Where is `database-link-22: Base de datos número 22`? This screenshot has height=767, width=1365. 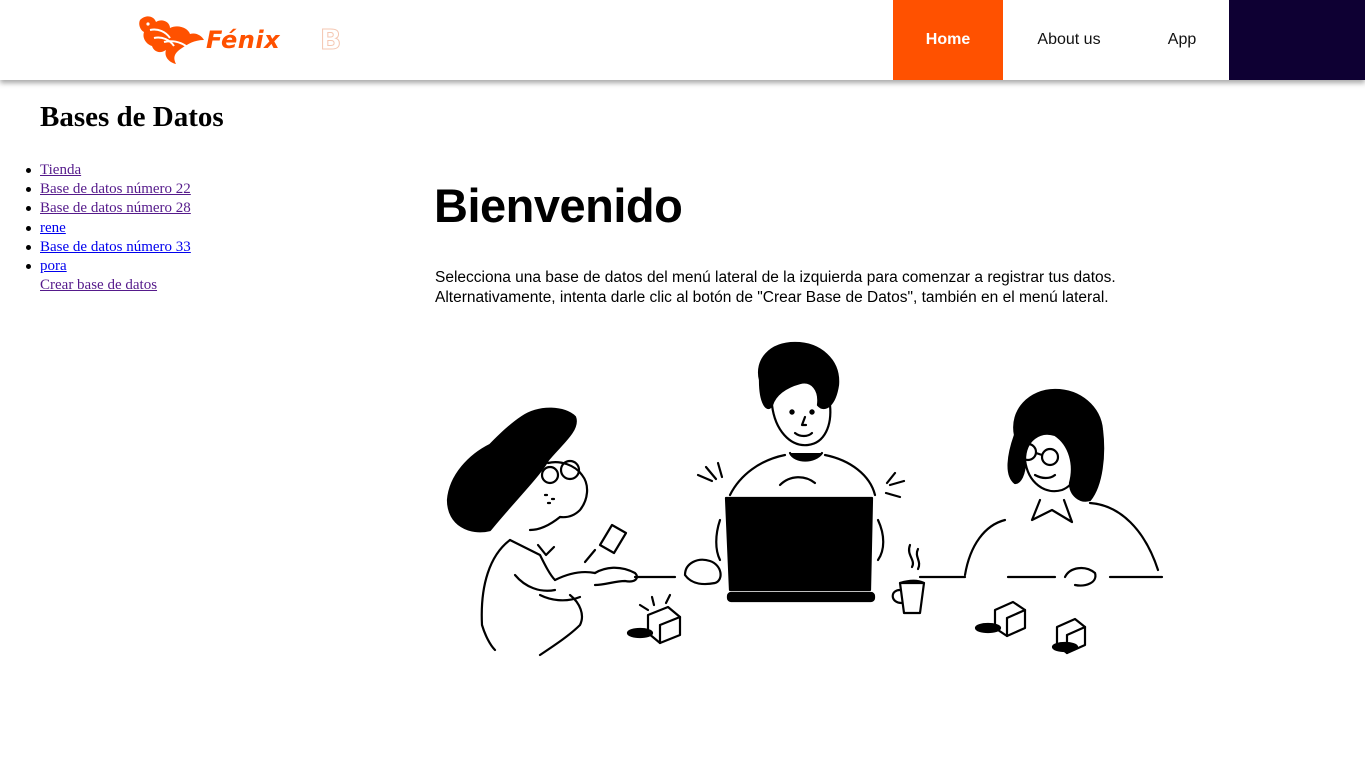
database-link-22: Base de datos número 22 is located at coordinates (115, 189).